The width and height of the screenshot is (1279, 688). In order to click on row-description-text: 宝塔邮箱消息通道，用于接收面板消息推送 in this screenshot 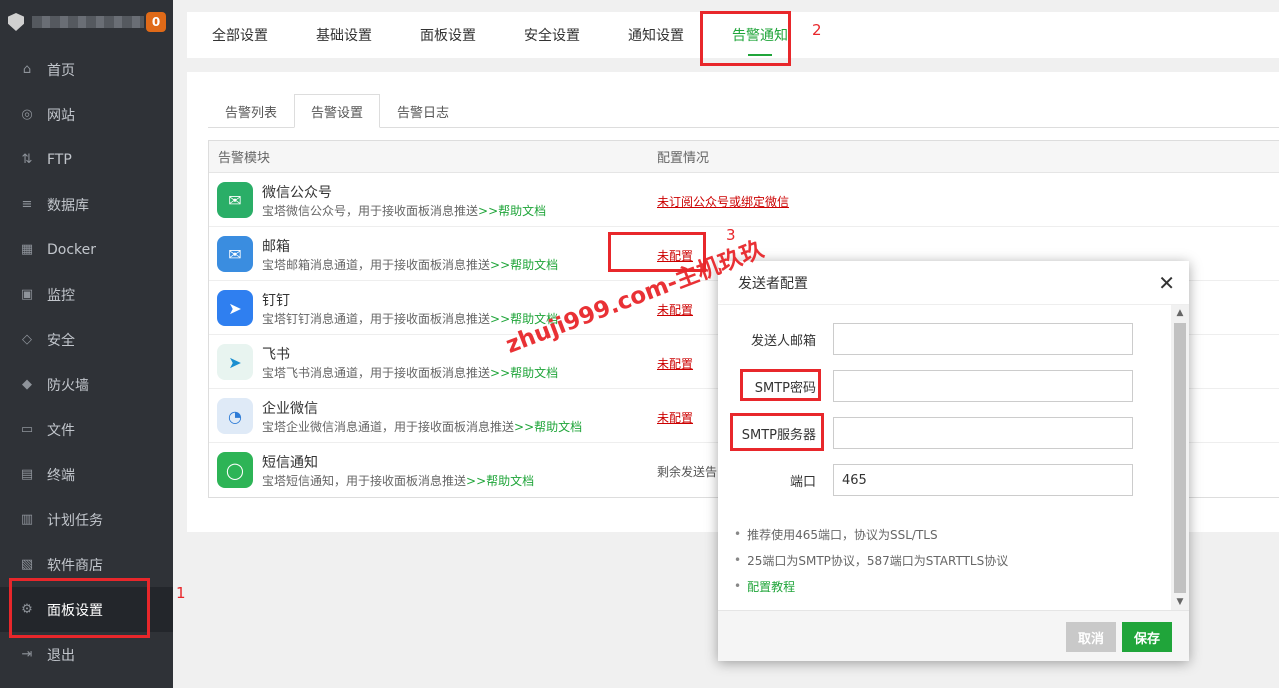, I will do `click(376, 265)`.